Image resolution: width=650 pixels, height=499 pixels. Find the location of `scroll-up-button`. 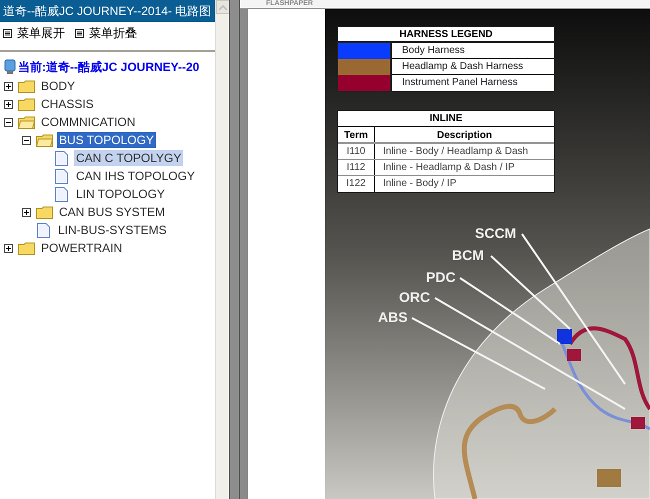

scroll-up-button is located at coordinates (223, 7).